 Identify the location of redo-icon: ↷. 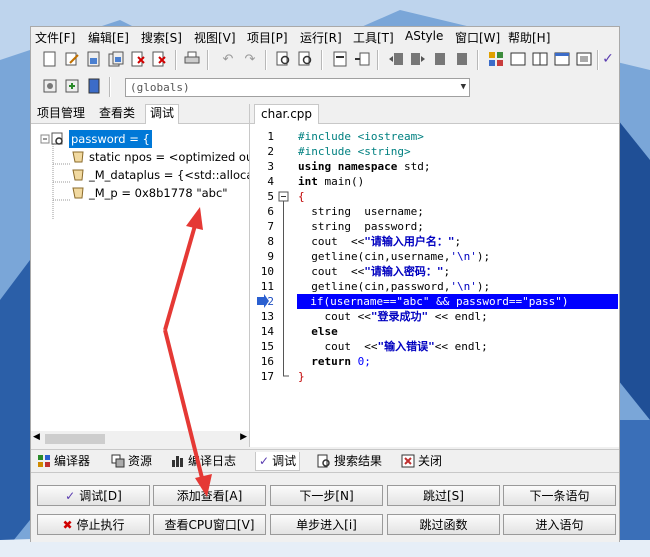
(250, 59).